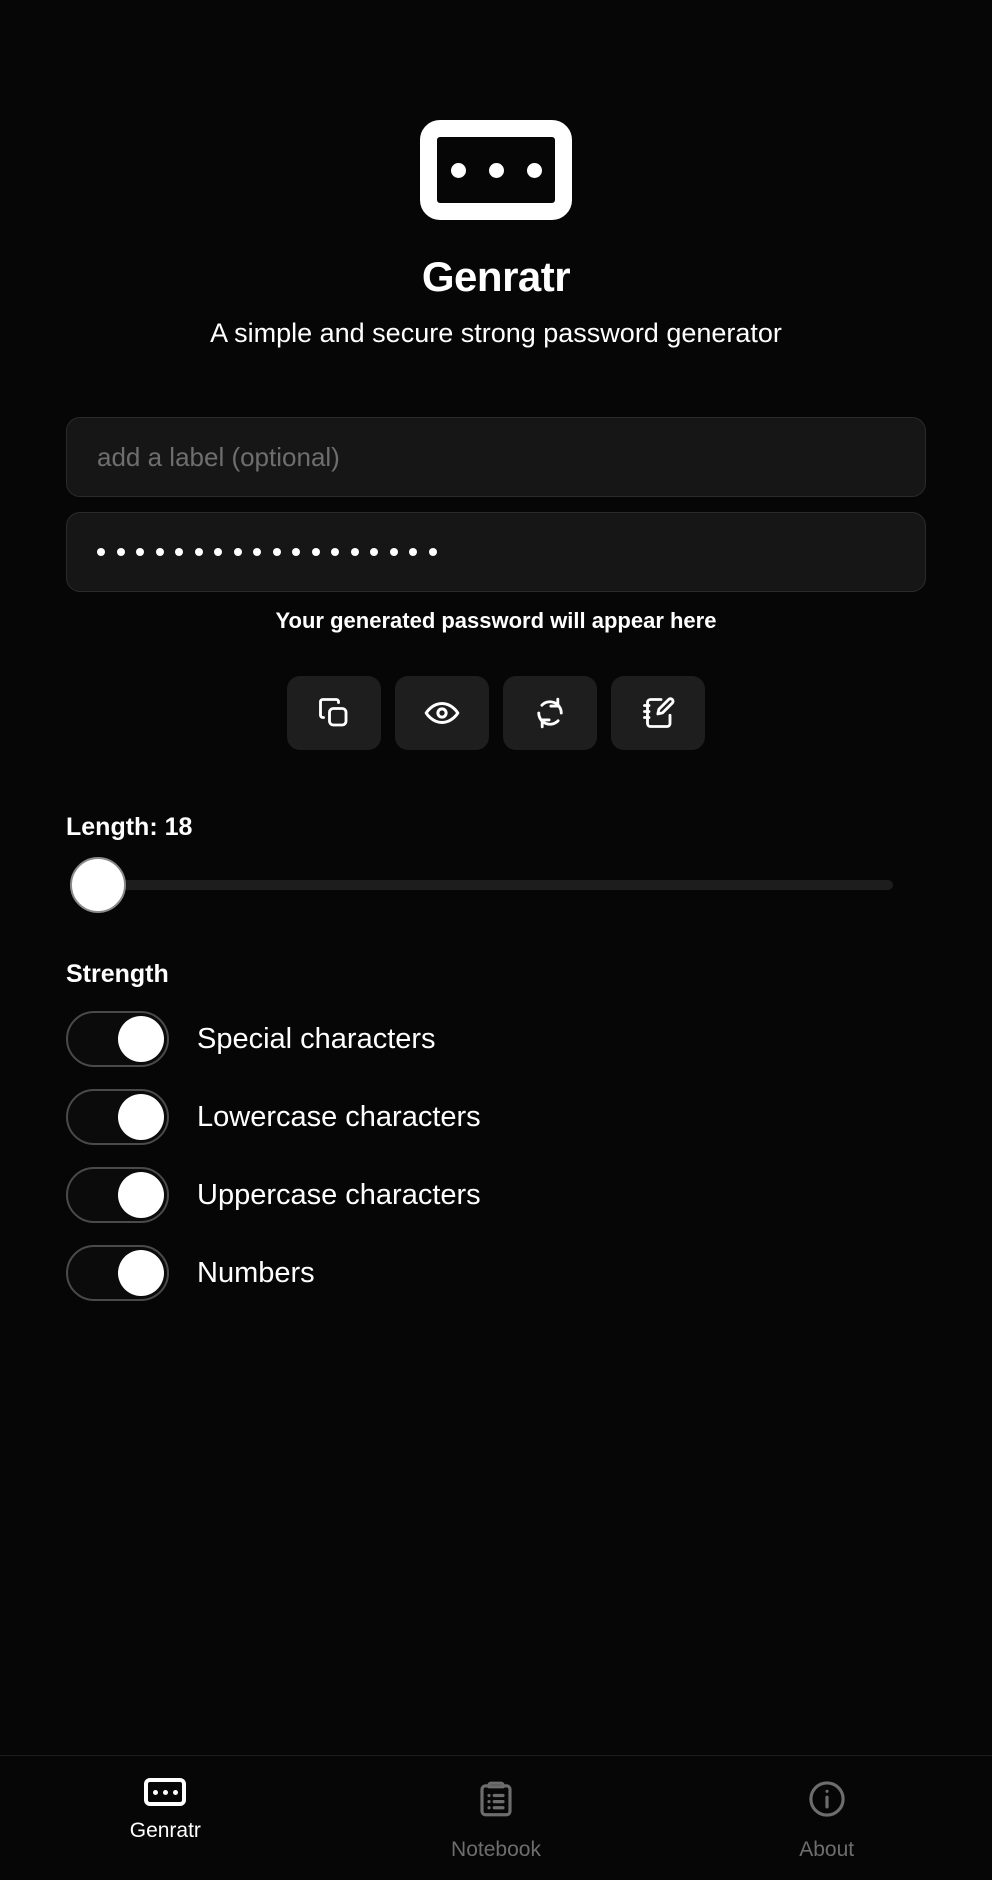 This screenshot has width=992, height=1880. Describe the element at coordinates (218, 456) in the screenshot. I see `label-input-placeholder: add a label (optional)` at that location.